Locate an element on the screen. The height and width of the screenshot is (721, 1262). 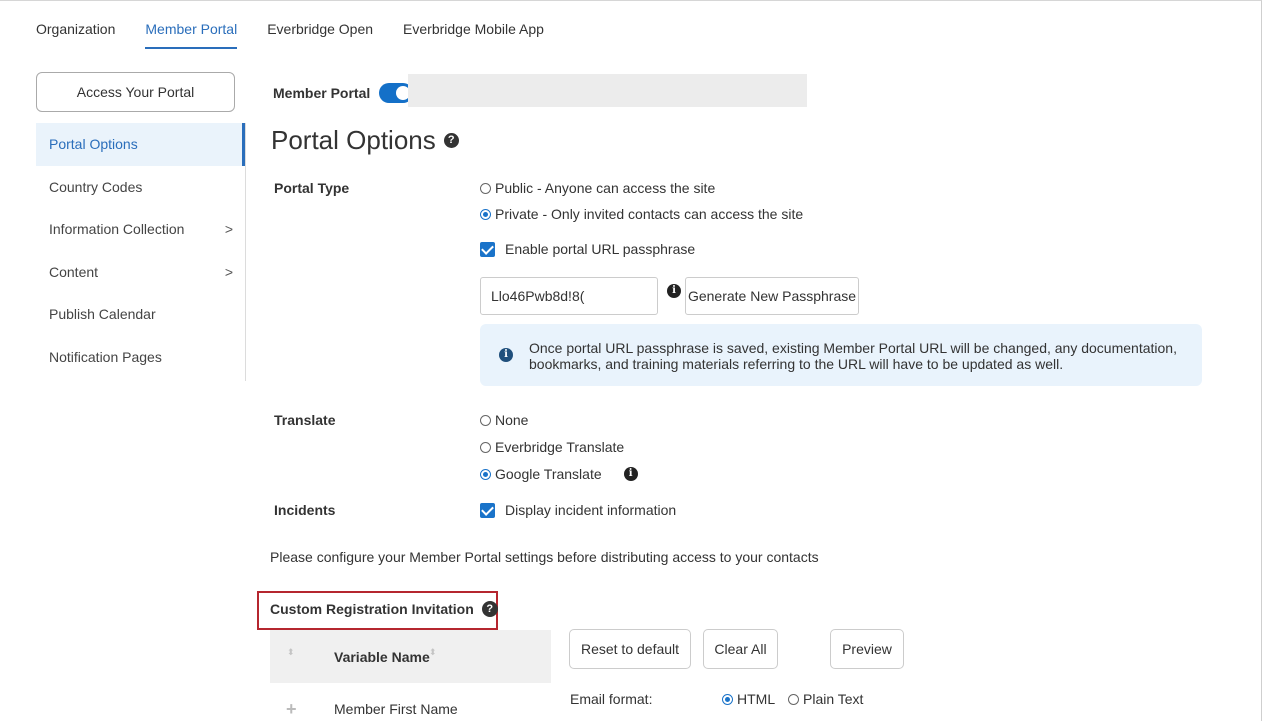
page-title: Portal Options ? is located at coordinates (365, 140).